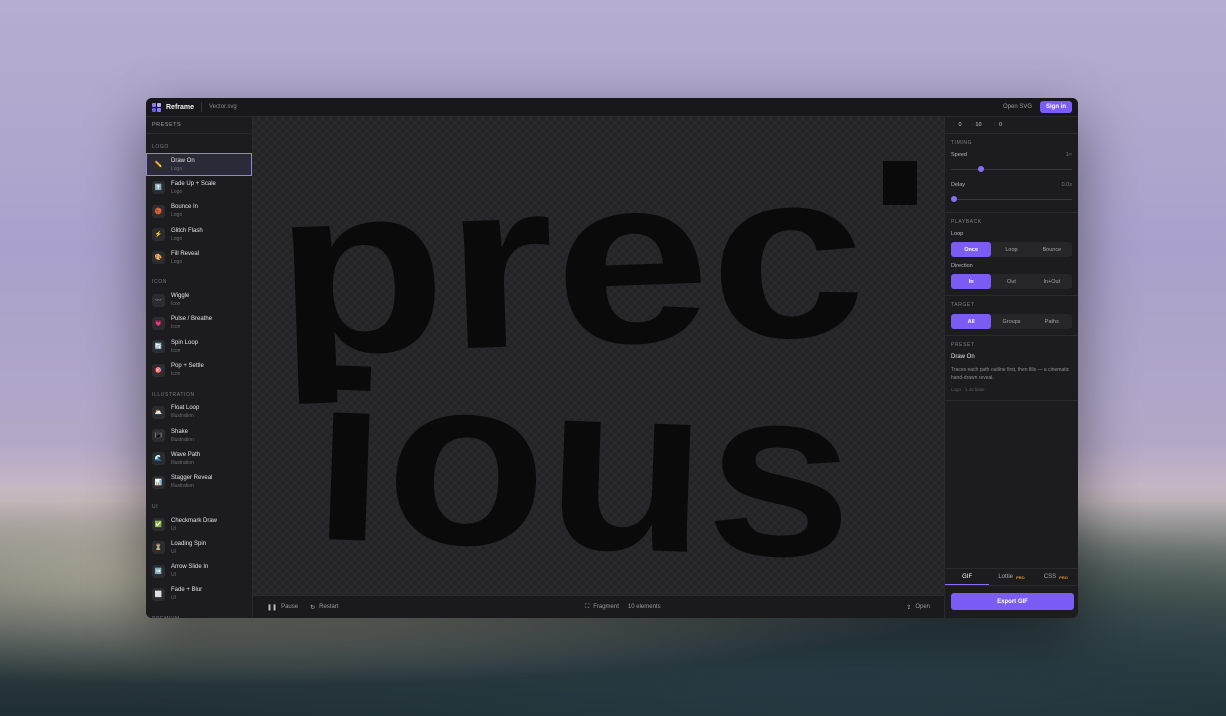 Image resolution: width=1226 pixels, height=716 pixels. What do you see at coordinates (199, 412) in the screenshot?
I see `preset-item-float-loop: 🌥️ Float Loop Illustration` at bounding box center [199, 412].